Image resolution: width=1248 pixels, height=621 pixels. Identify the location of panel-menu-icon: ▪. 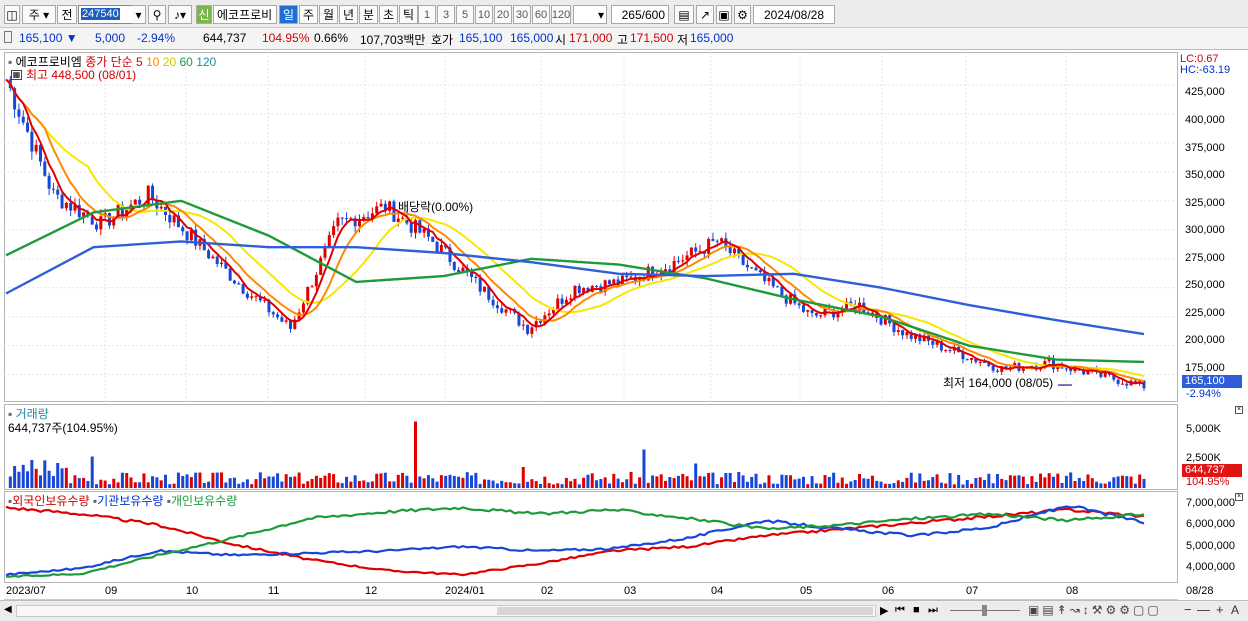
(10, 62).